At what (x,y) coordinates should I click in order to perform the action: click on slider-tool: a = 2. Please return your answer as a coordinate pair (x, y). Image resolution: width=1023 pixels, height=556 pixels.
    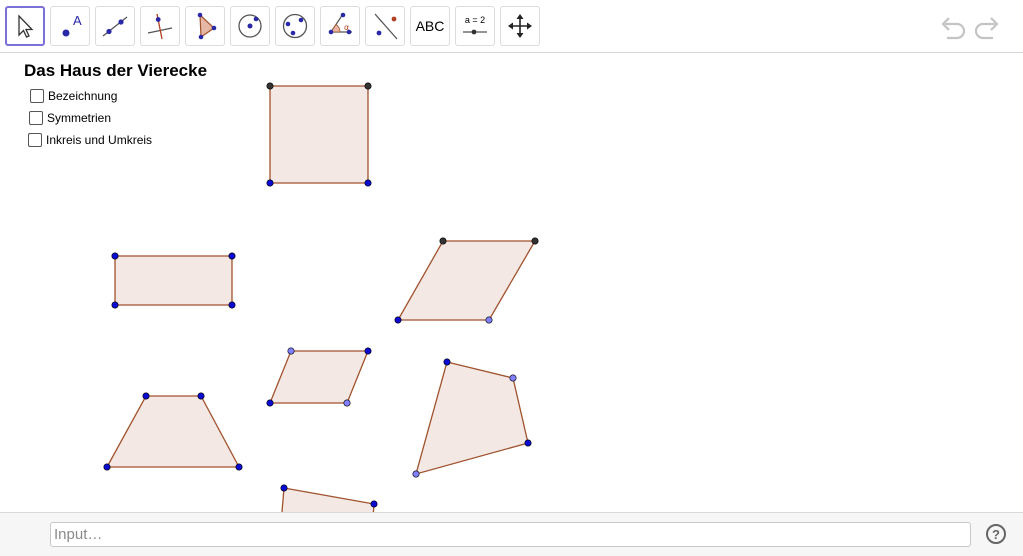
    Looking at the image, I should click on (475, 26).